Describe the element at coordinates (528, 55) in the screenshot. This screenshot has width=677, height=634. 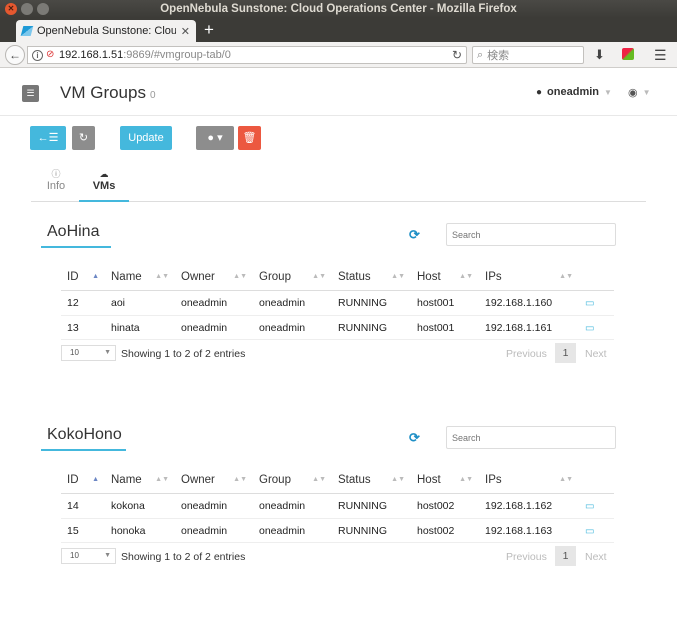
I see `browser-search-bar: ⌕ 検索` at that location.